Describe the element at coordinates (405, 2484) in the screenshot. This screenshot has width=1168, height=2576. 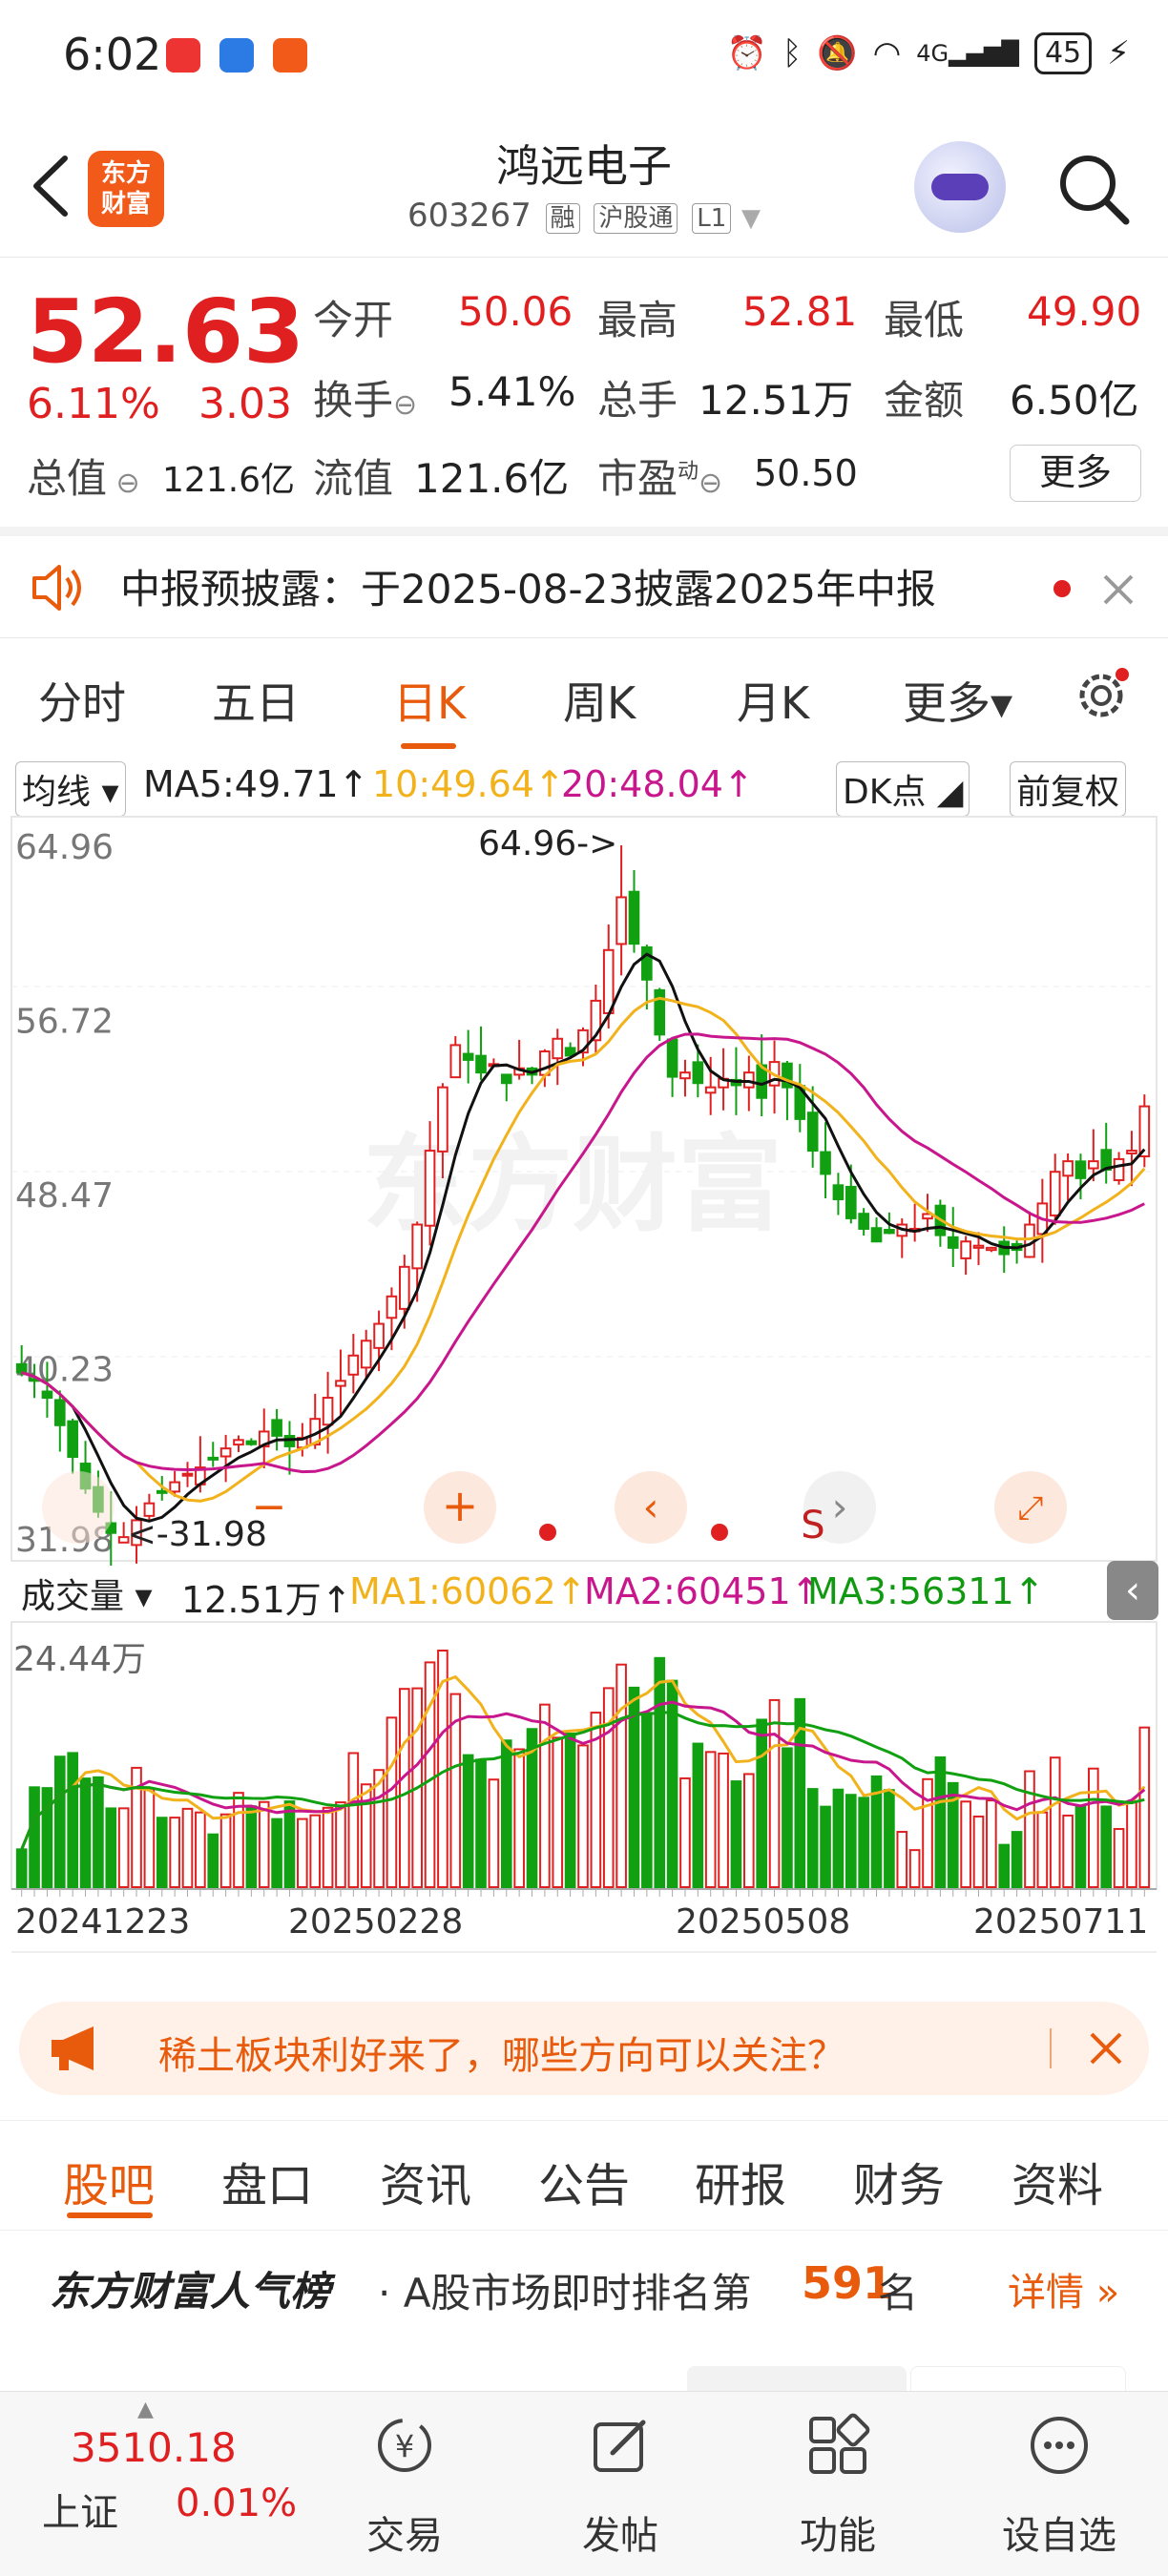
I see `nav-trade: ¥ 交易` at that location.